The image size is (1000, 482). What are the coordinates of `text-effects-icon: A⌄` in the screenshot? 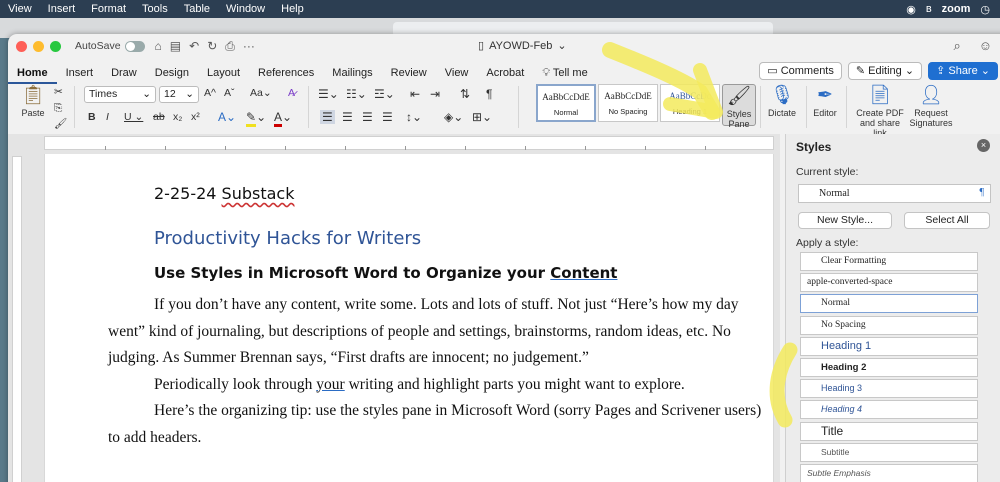 It's located at (227, 117).